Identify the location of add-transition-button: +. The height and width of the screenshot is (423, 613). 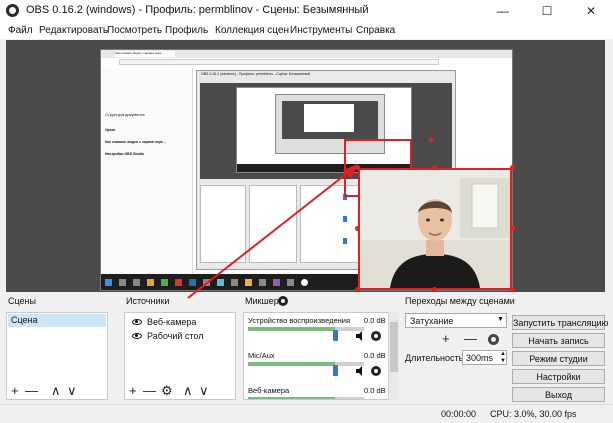
(446, 338).